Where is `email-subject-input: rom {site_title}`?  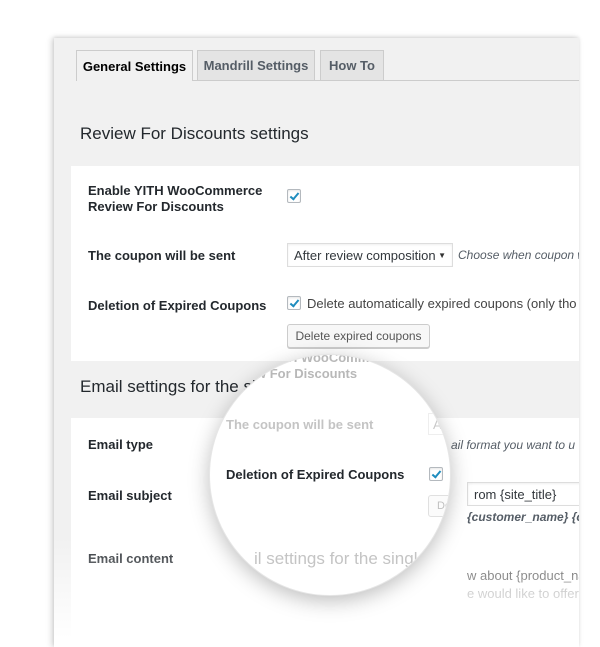 email-subject-input: rom {site_title} is located at coordinates (523, 494).